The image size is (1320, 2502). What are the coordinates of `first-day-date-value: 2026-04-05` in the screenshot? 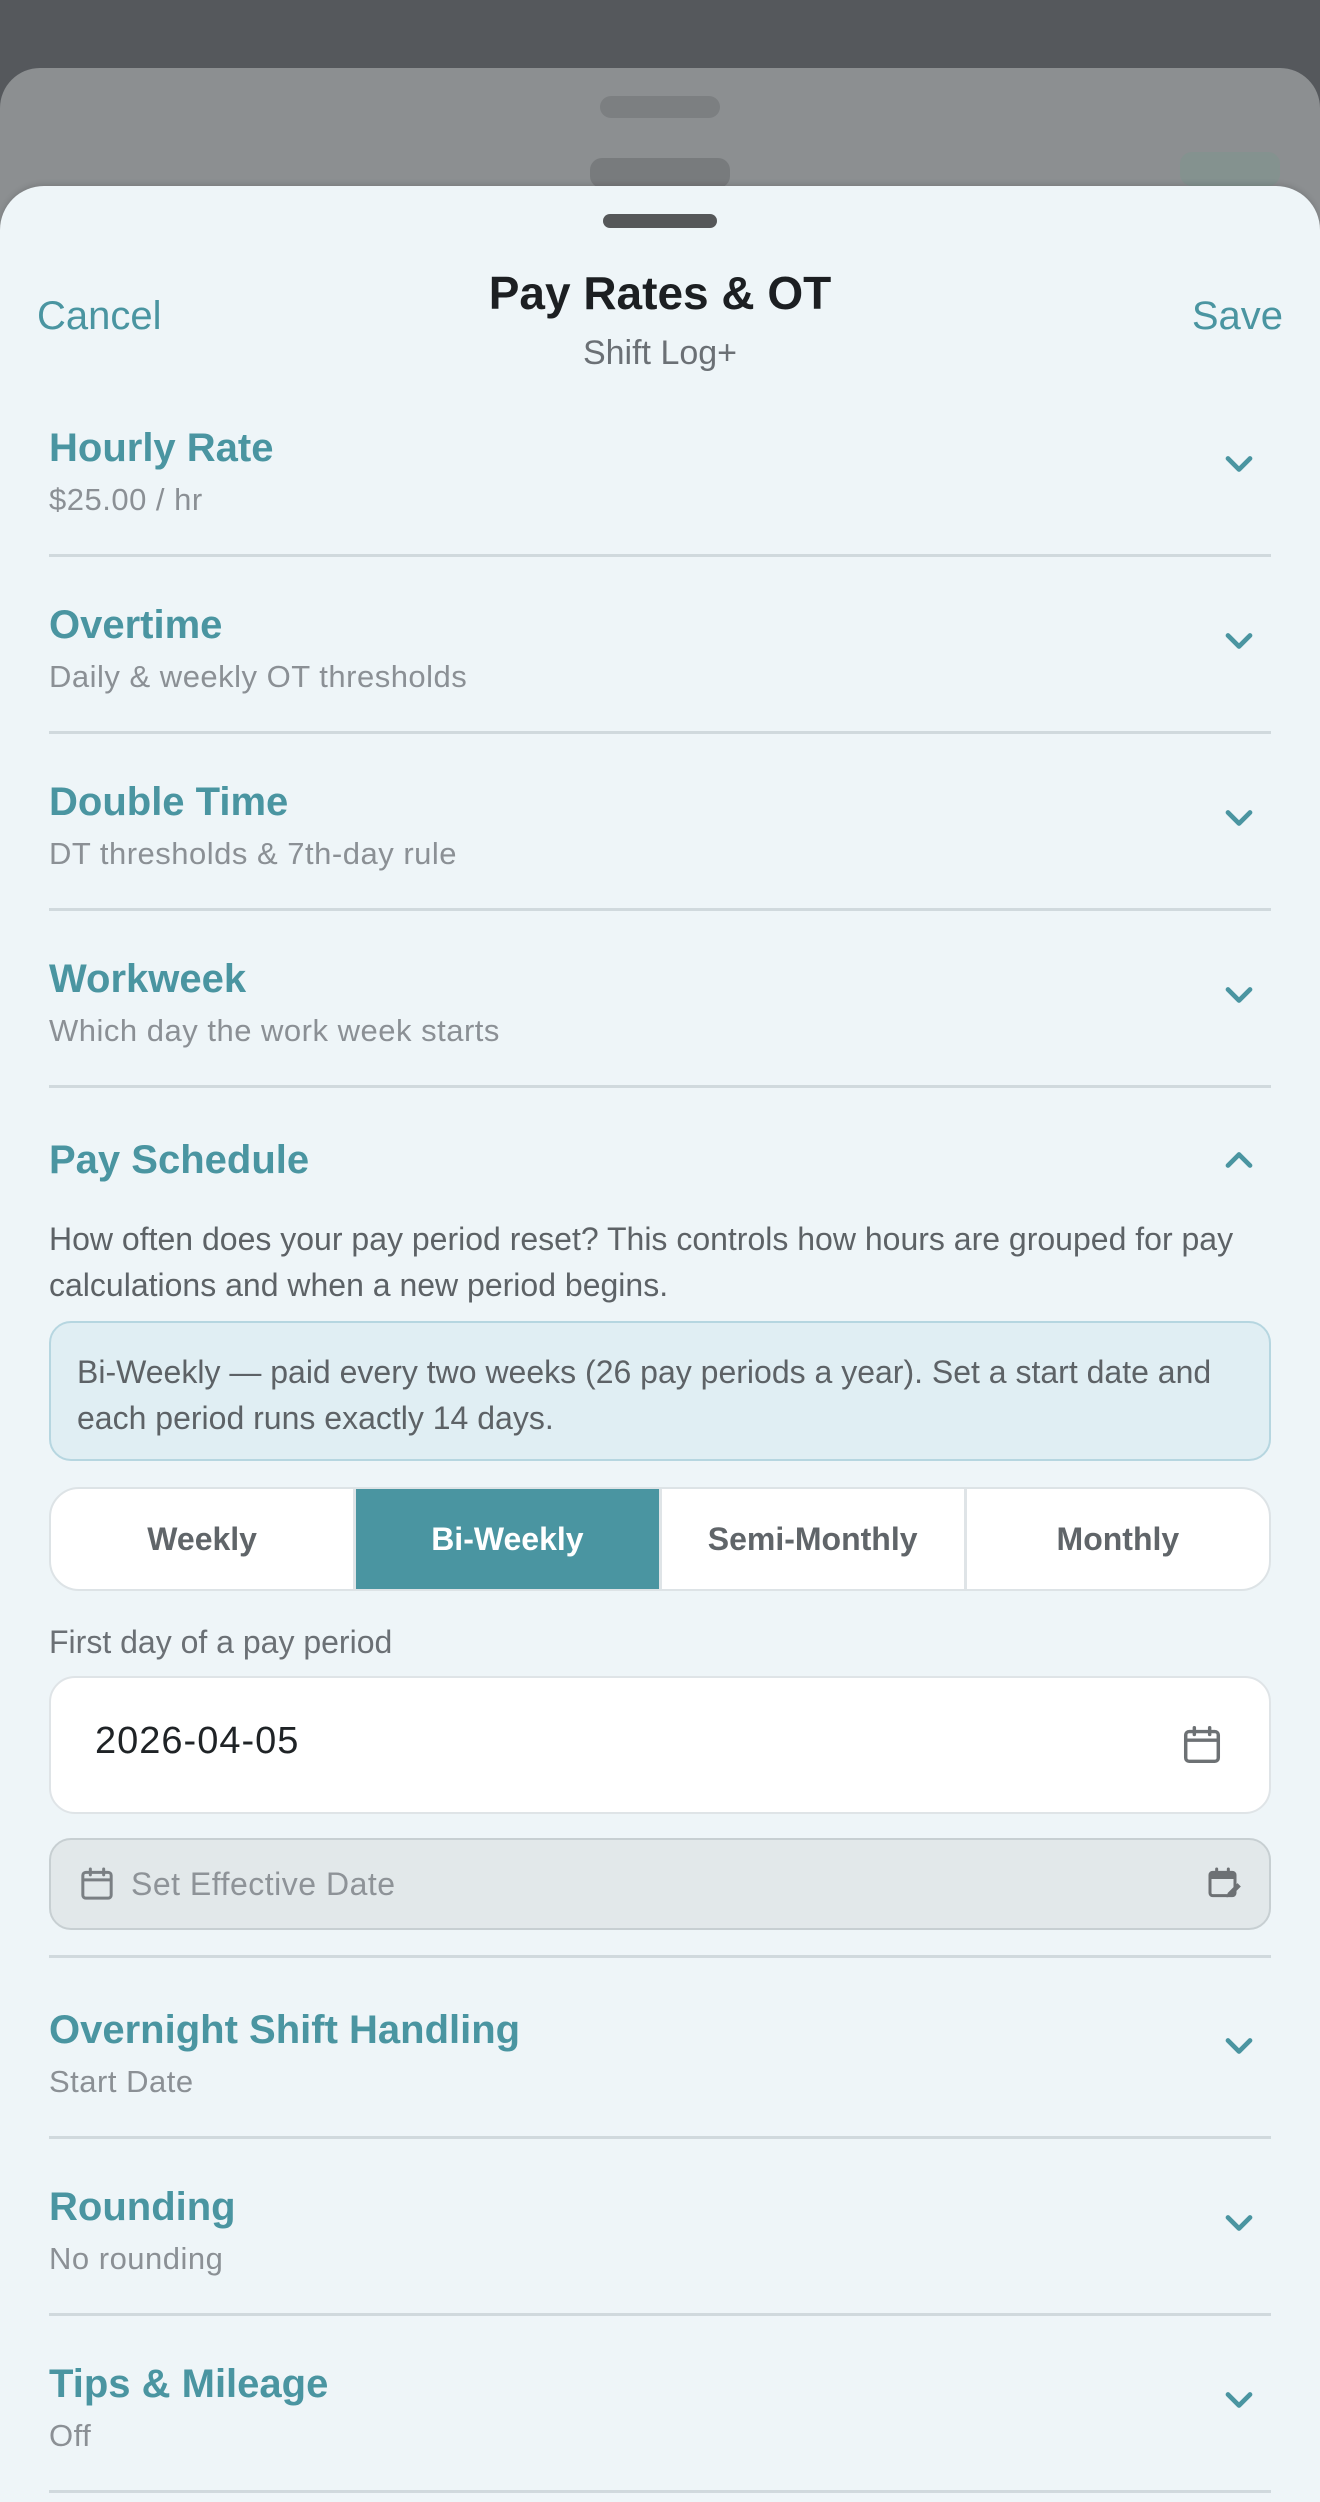 It's located at (197, 1741).